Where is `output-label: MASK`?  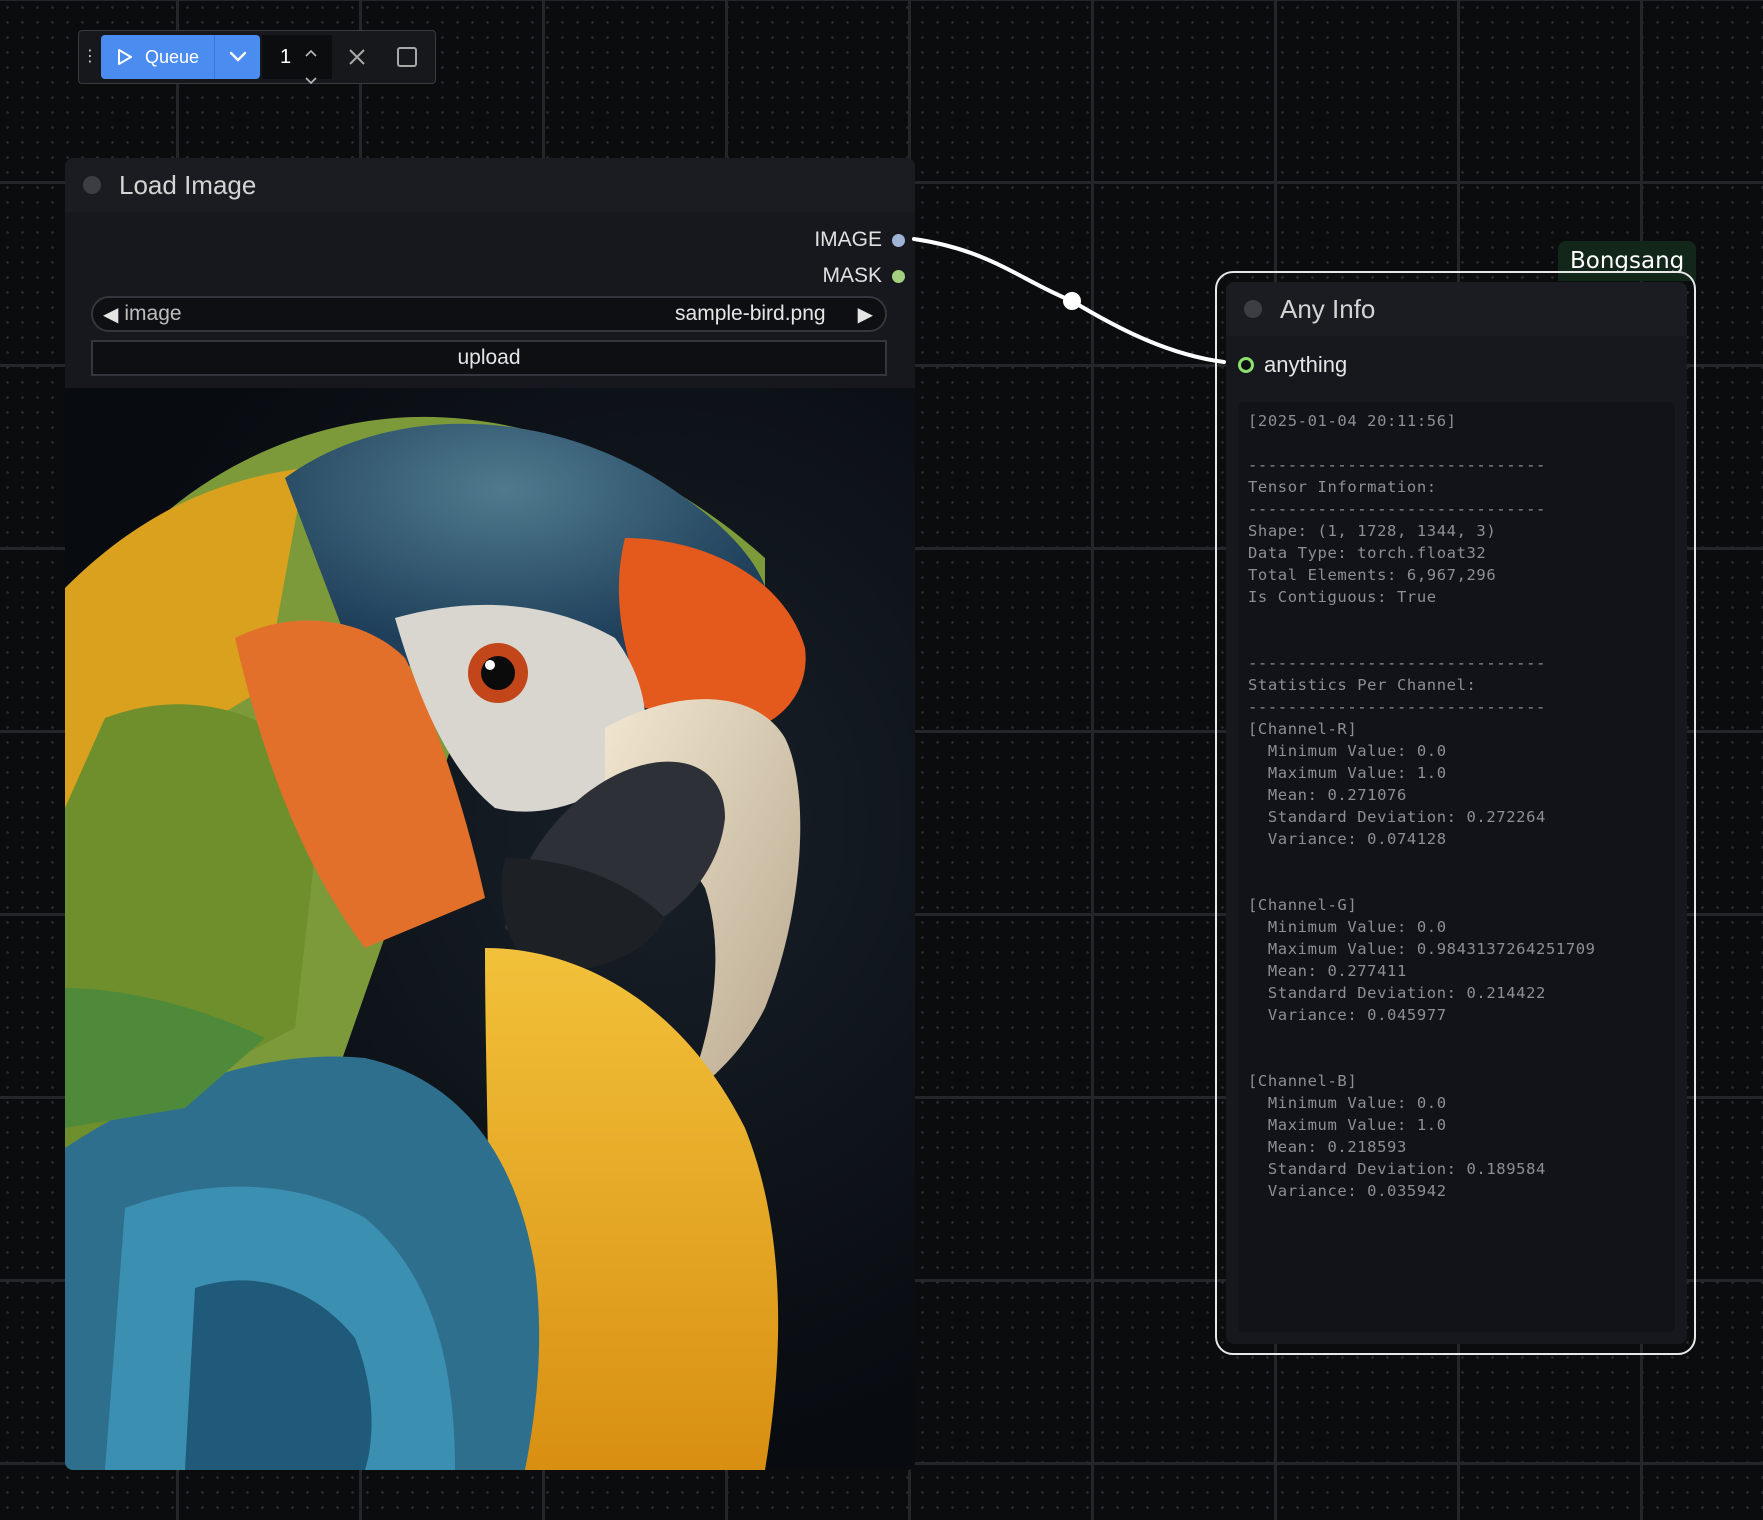
output-label: MASK is located at coordinates (852, 275).